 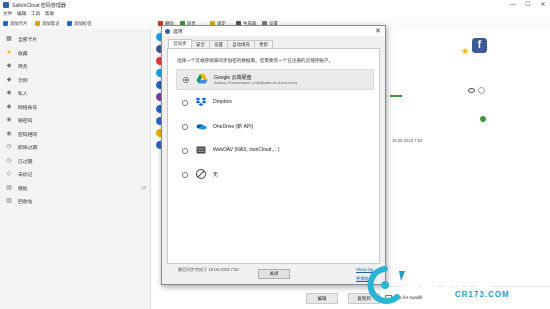 I want to click on add-note-icon, so click(x=37, y=24).